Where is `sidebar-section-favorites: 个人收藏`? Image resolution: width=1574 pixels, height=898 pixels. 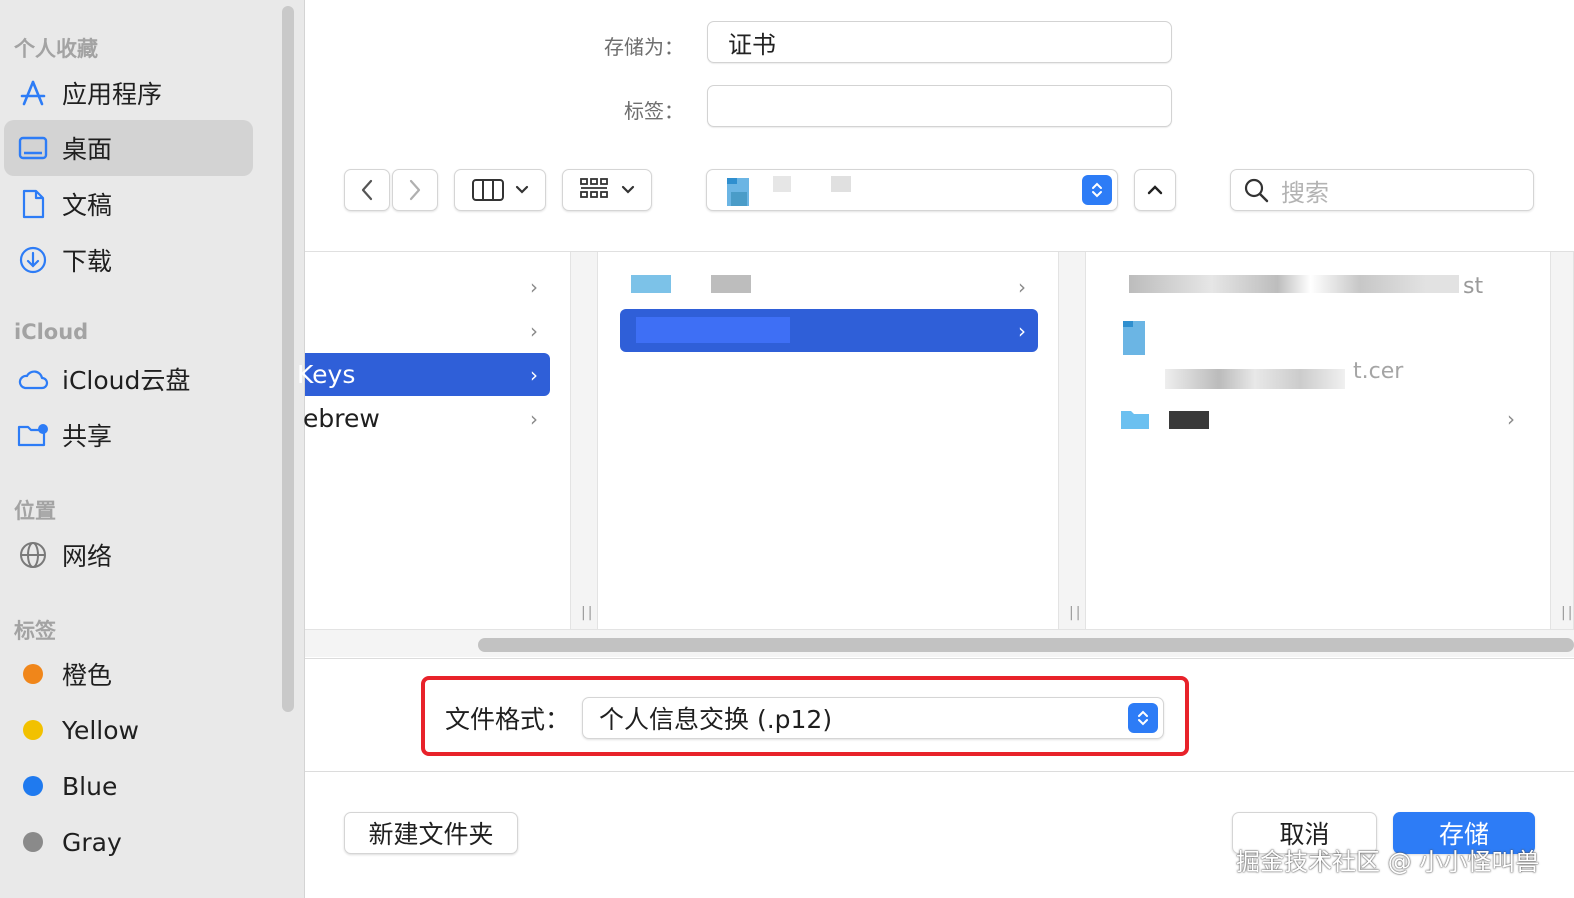
sidebar-section-favorites: 个人收藏 is located at coordinates (56, 49).